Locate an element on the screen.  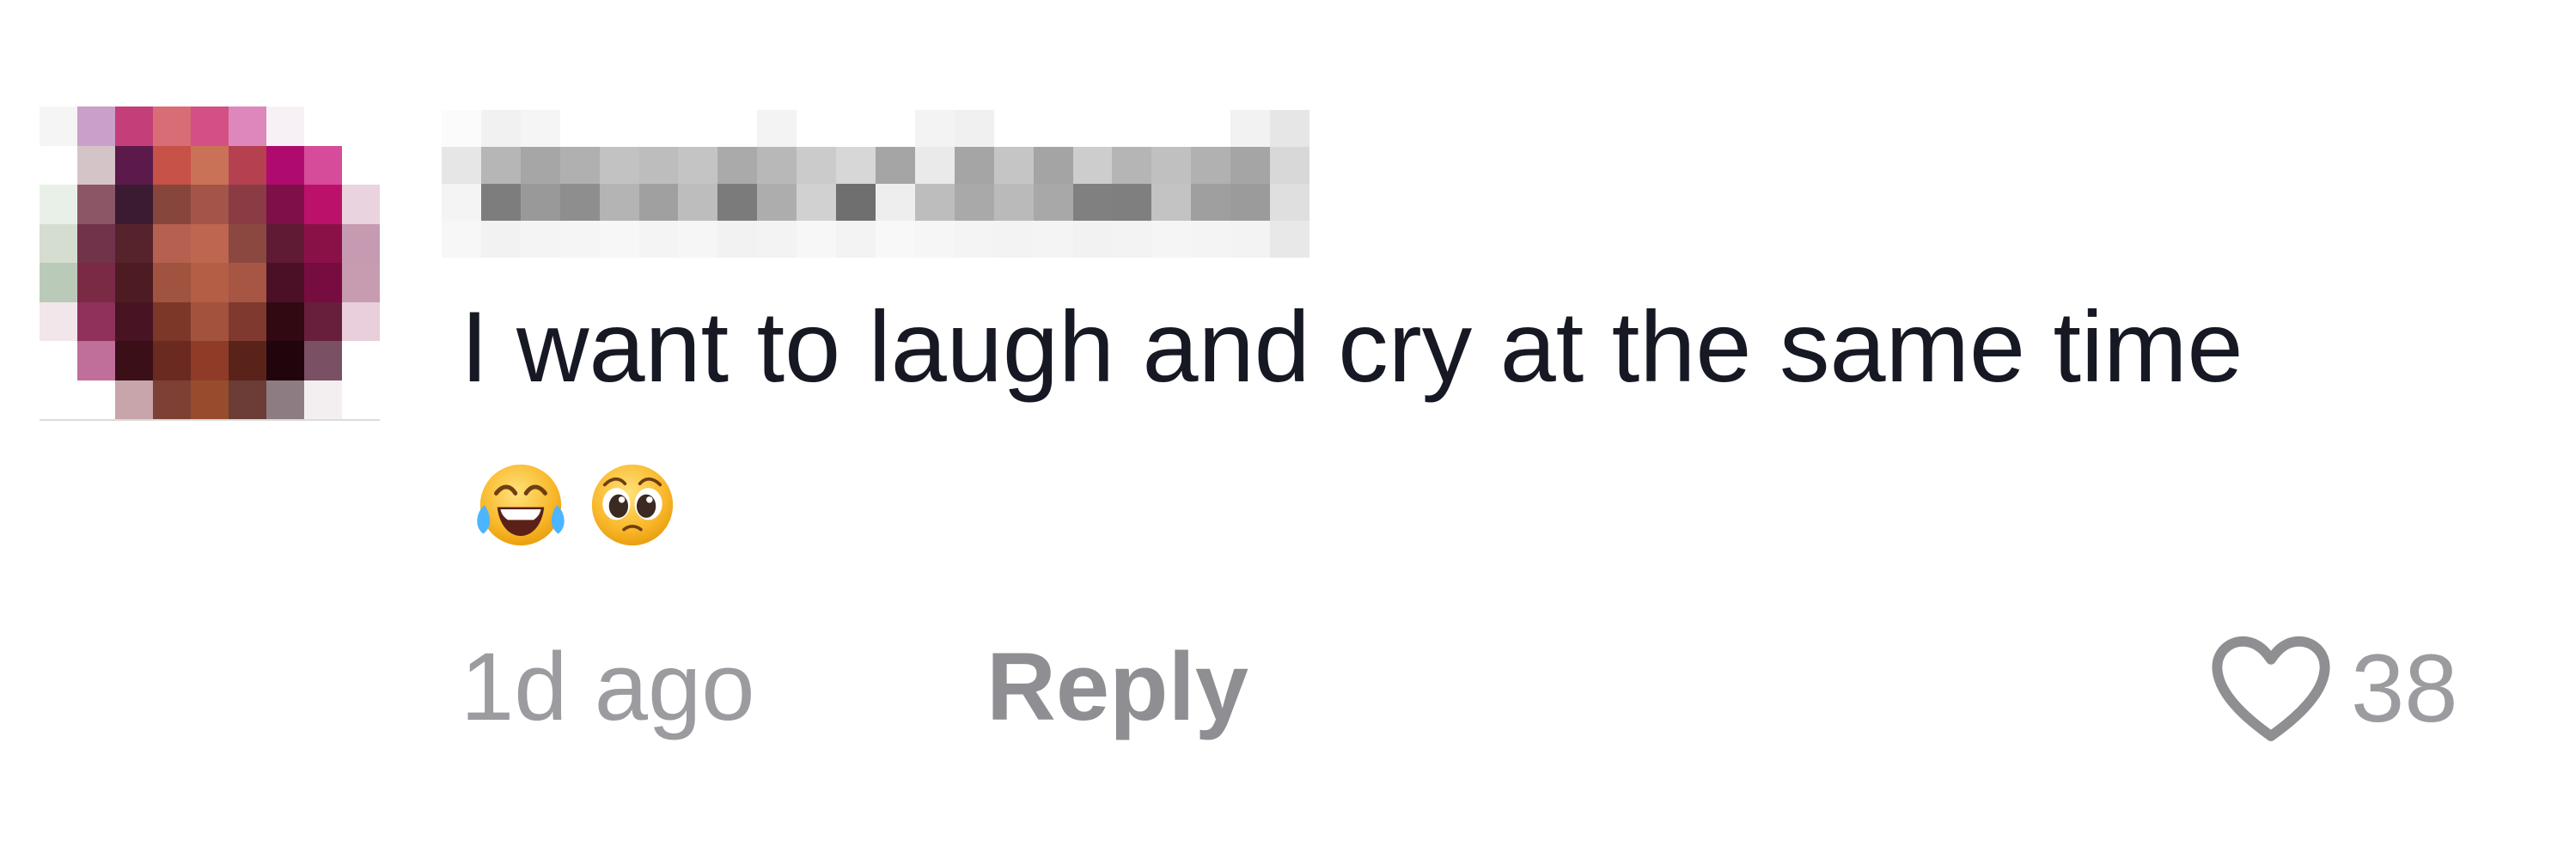
avatar is located at coordinates (210, 263).